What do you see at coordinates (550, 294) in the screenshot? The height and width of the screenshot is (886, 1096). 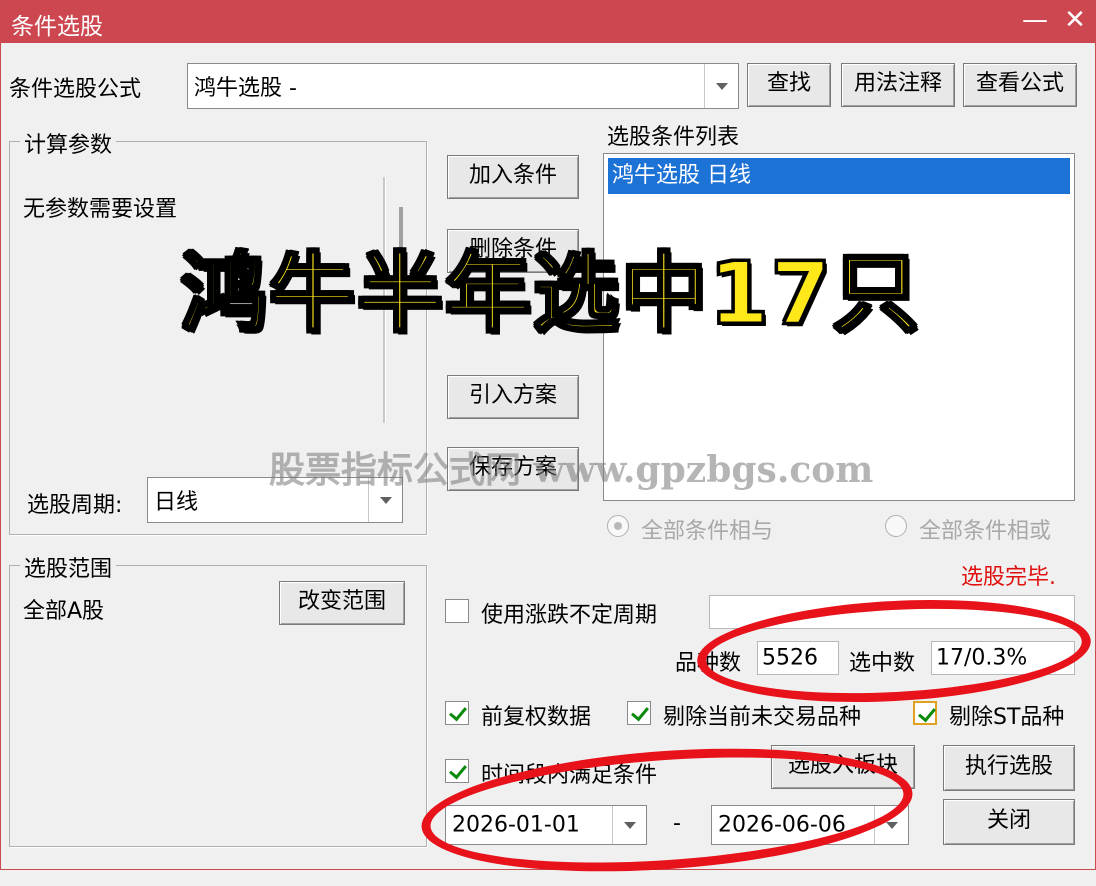 I see `headline-overlay: 鸿牛半年选中17只` at bounding box center [550, 294].